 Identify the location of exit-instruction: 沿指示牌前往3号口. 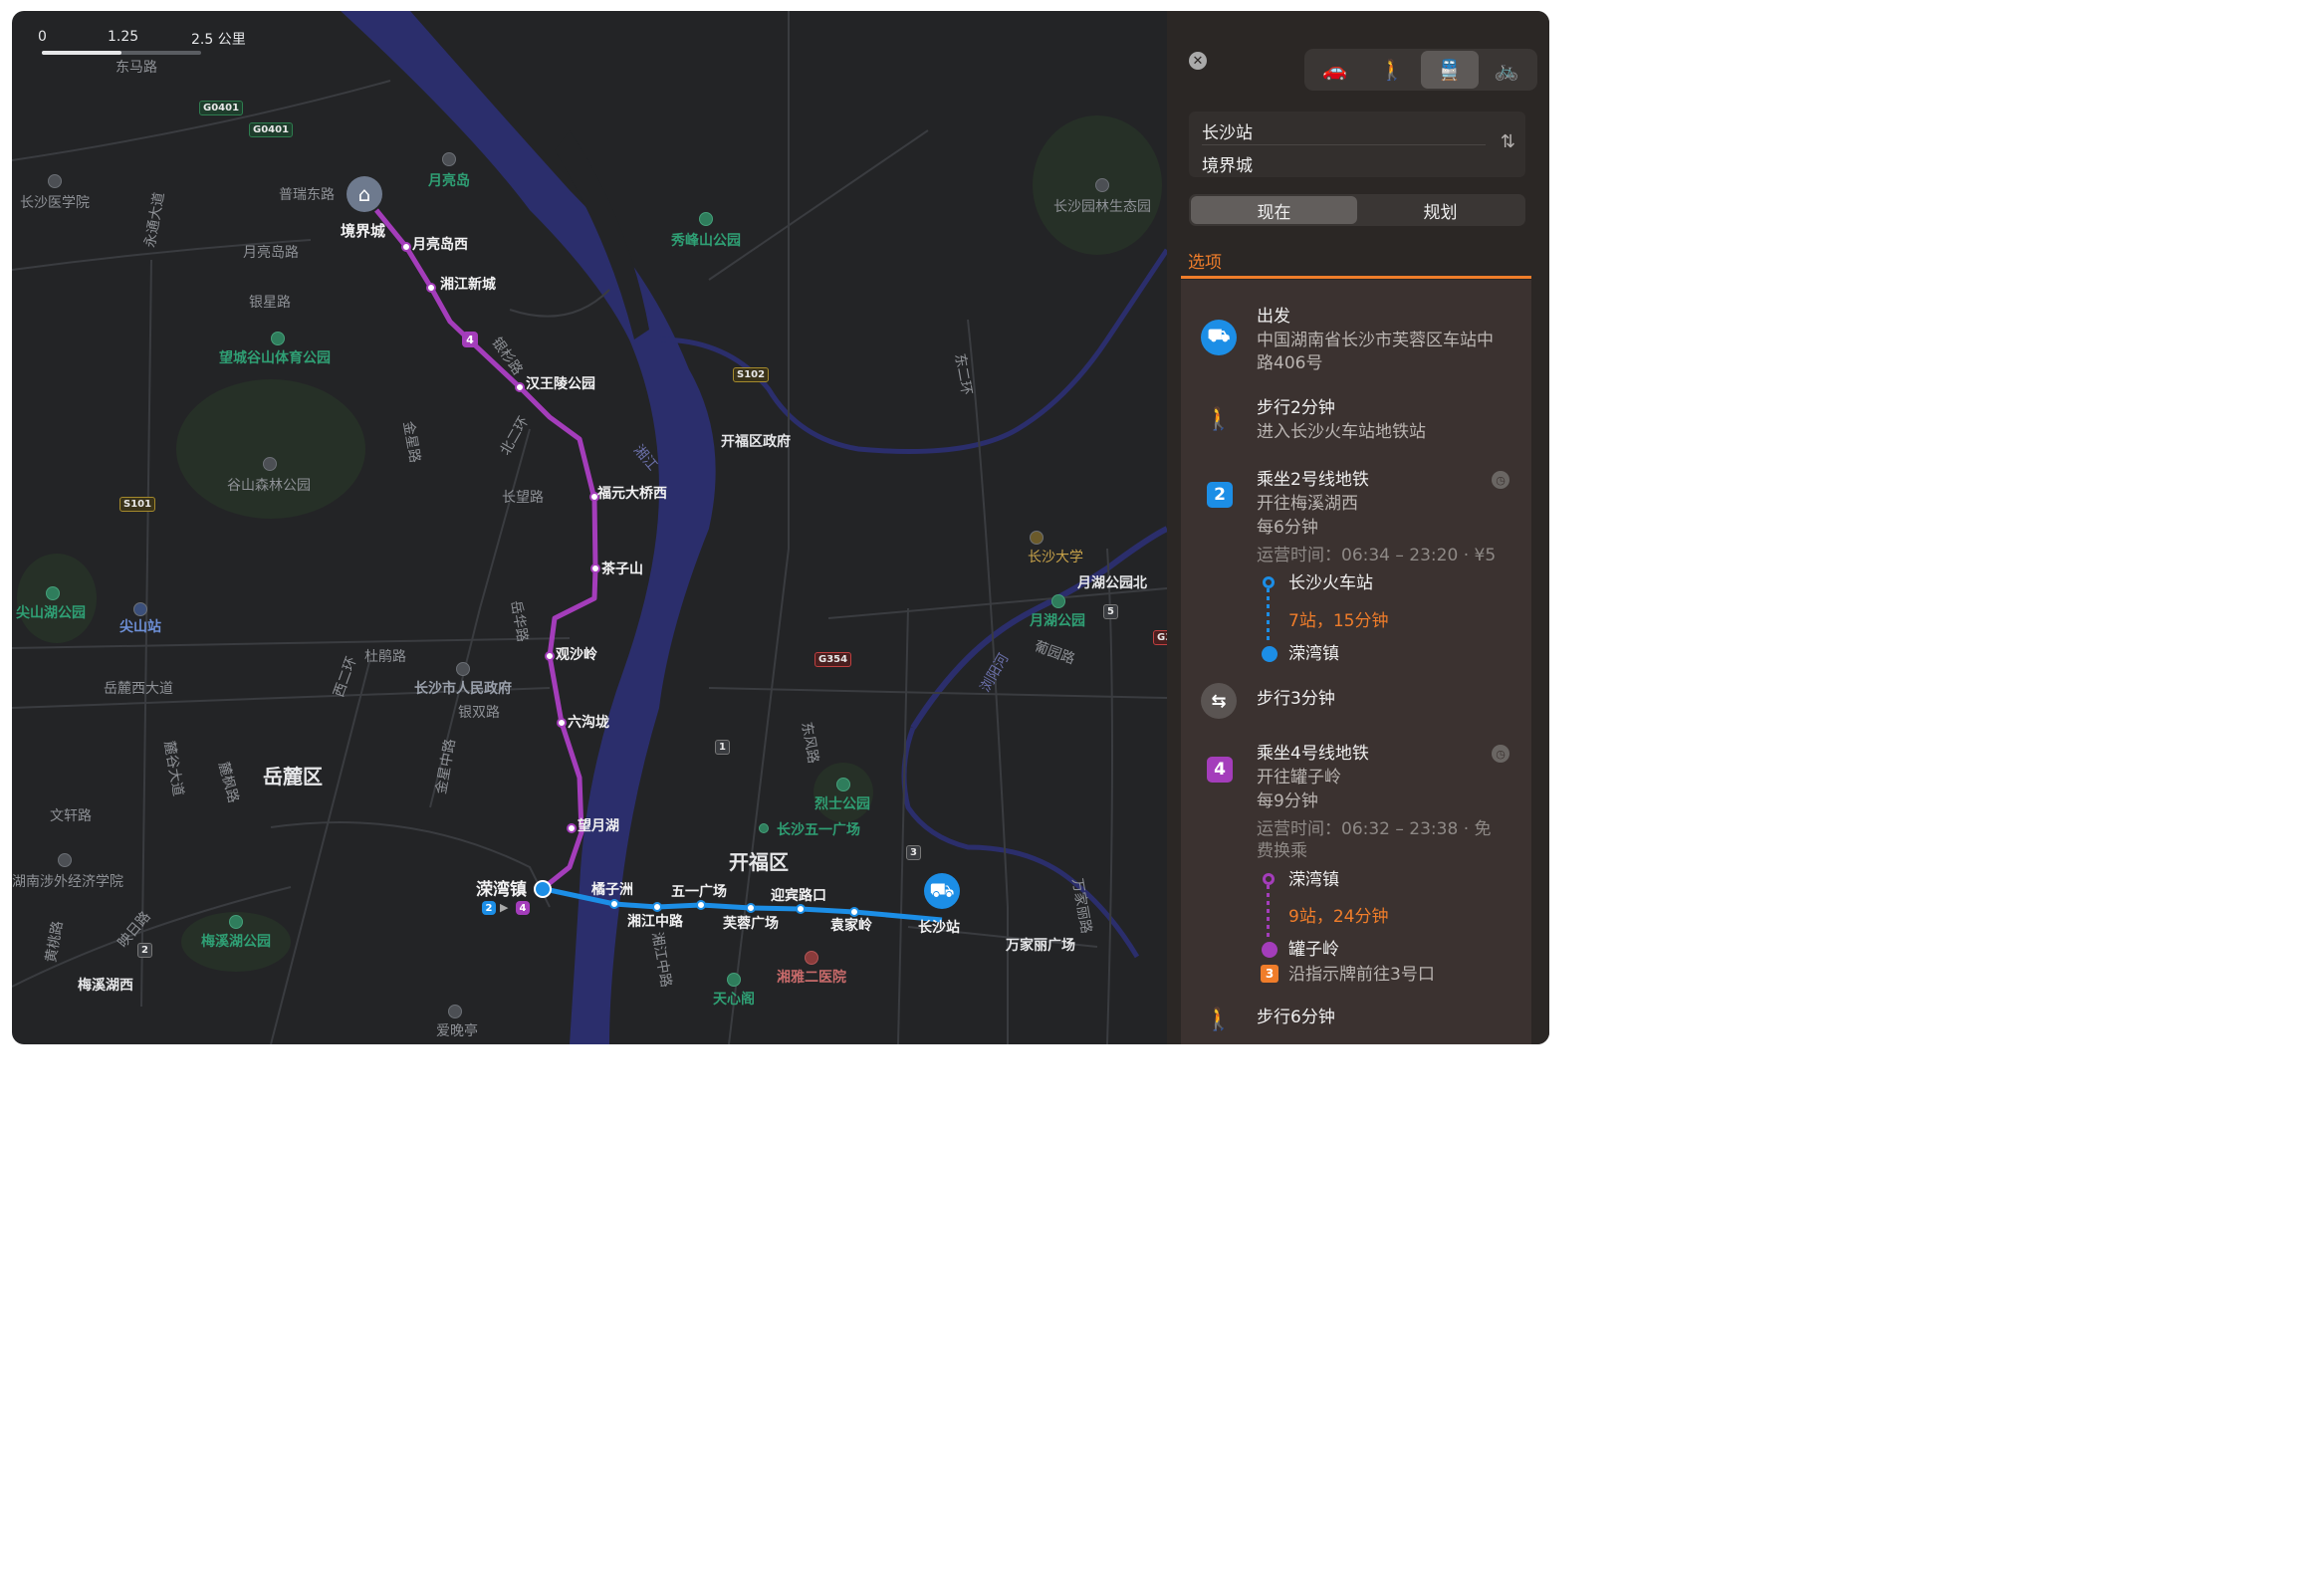
(1361, 975).